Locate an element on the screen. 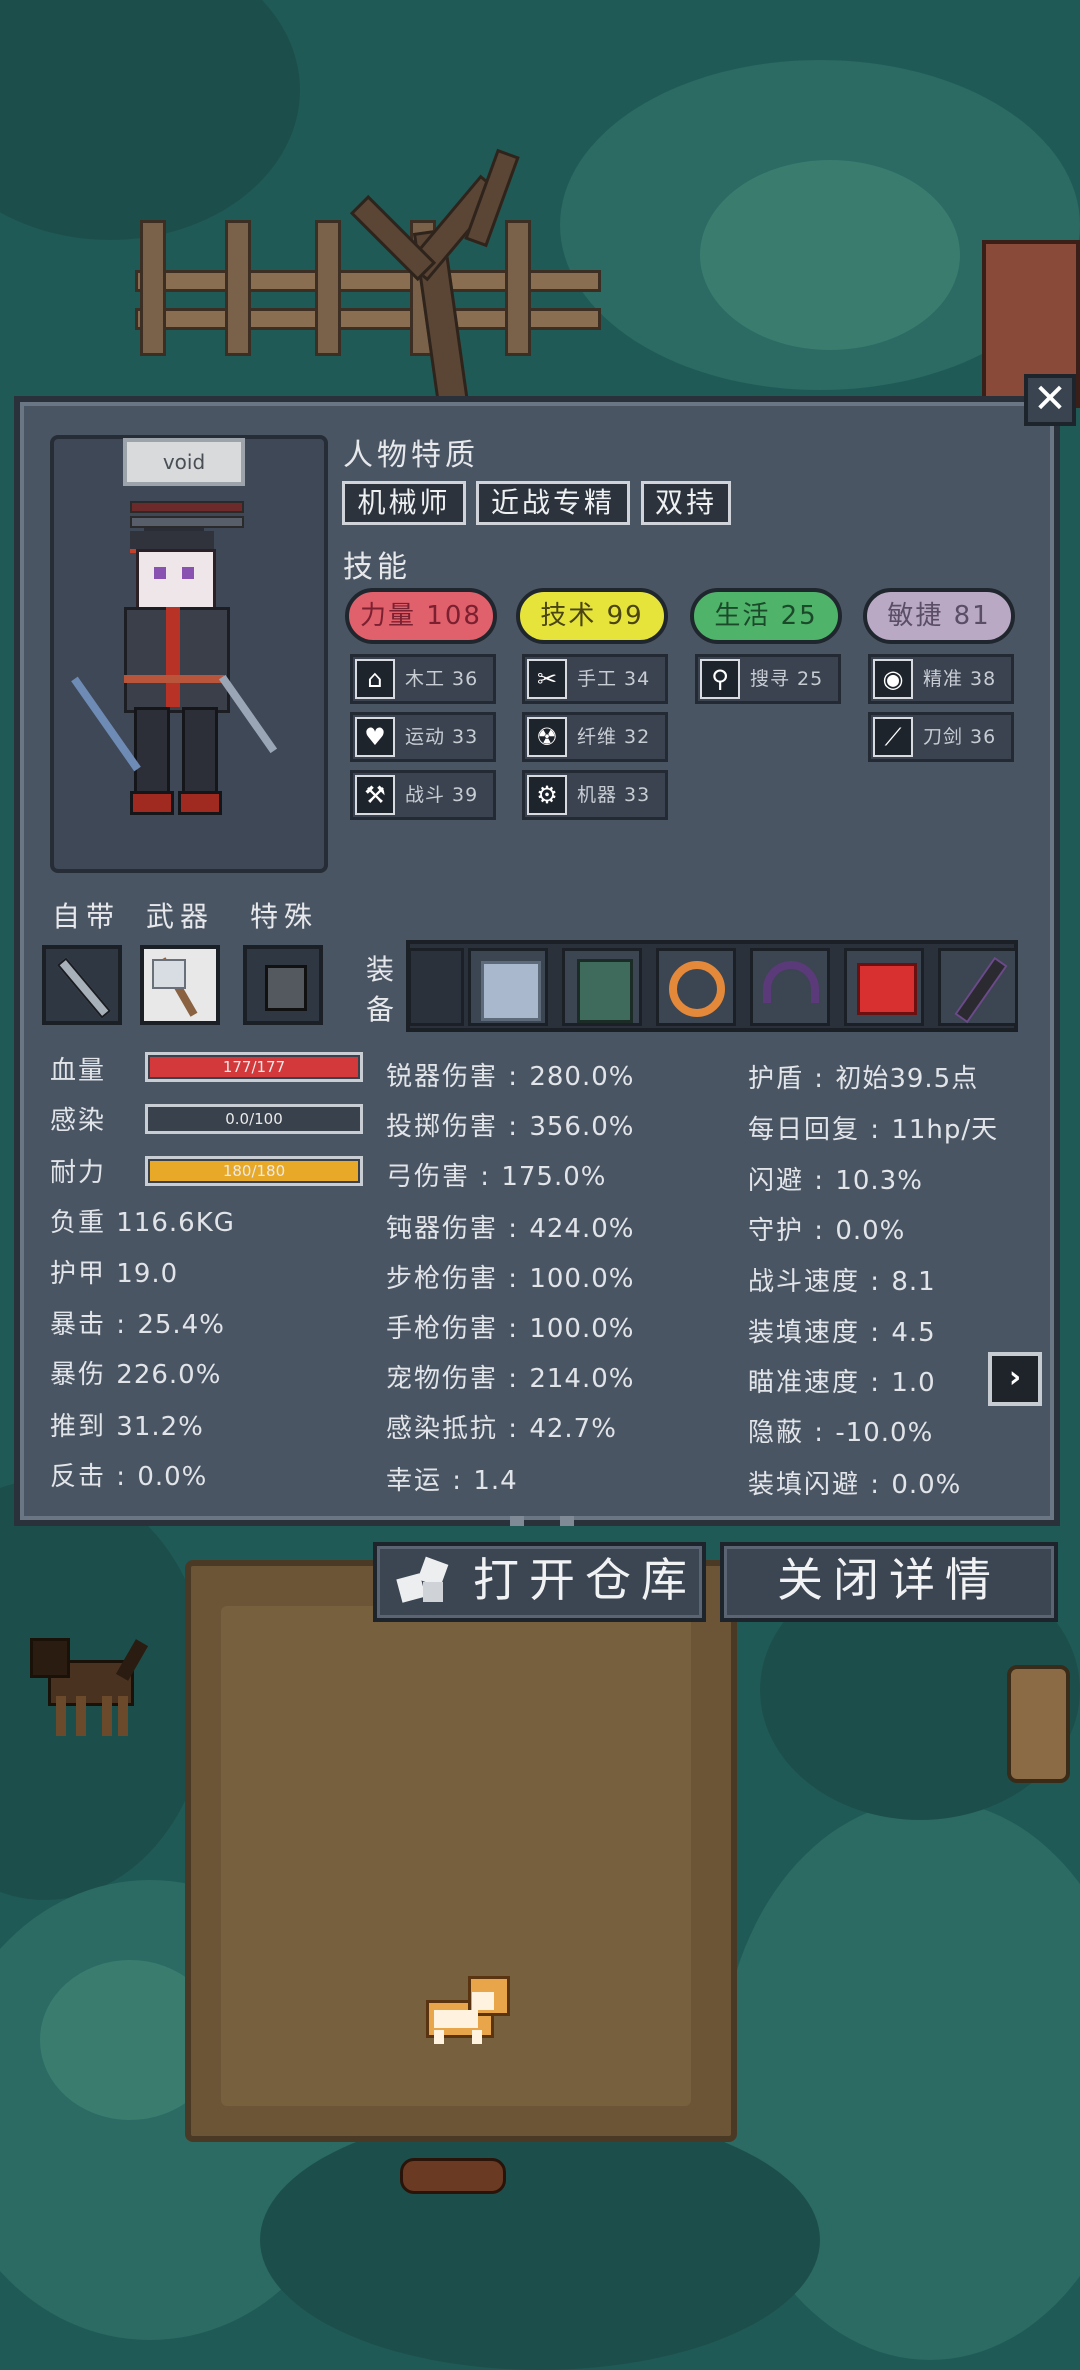 Image resolution: width=1080 pixels, height=2370 pixels. stat-armor: 护甲 19.0 is located at coordinates (114, 1274).